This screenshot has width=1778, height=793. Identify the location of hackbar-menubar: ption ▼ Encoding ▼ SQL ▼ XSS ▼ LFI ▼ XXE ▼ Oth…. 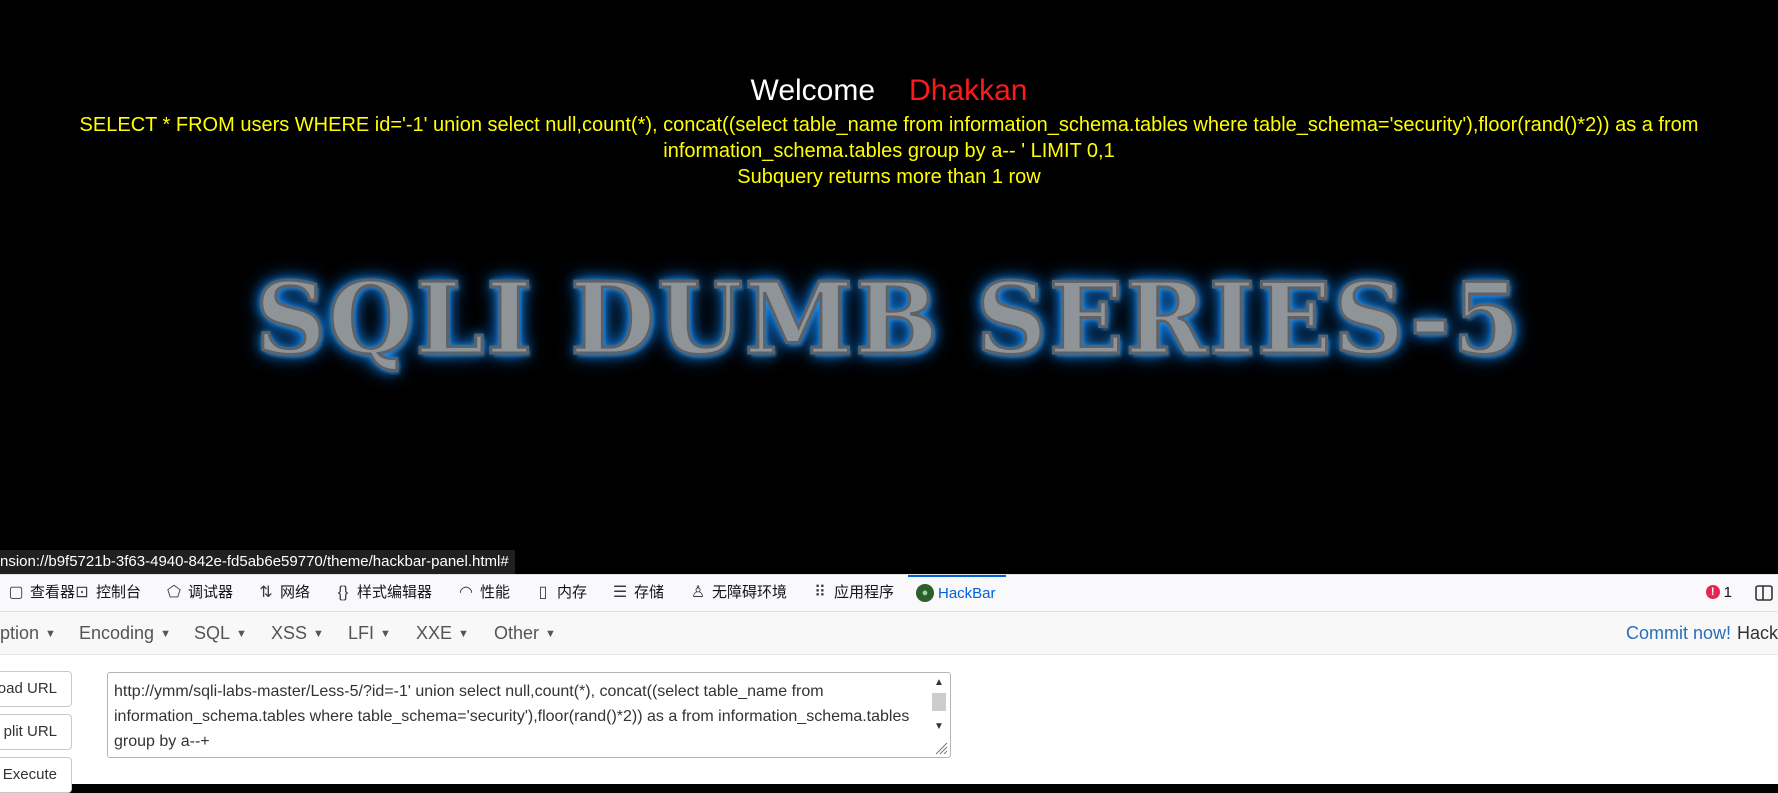
(889, 633).